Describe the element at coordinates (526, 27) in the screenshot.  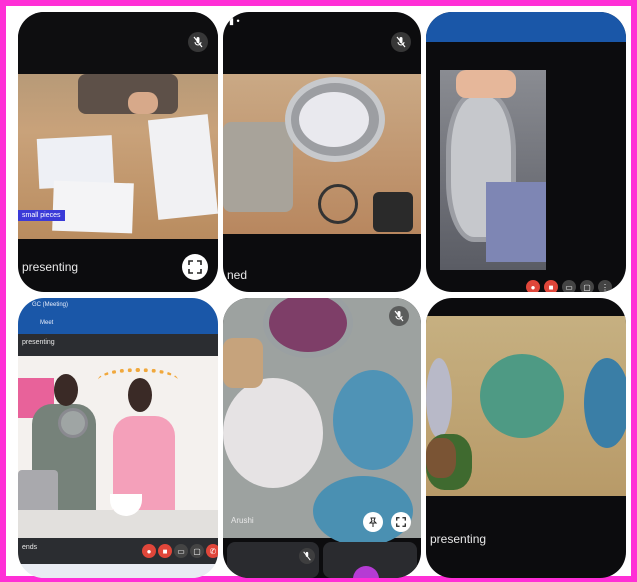
I see `top-bar` at that location.